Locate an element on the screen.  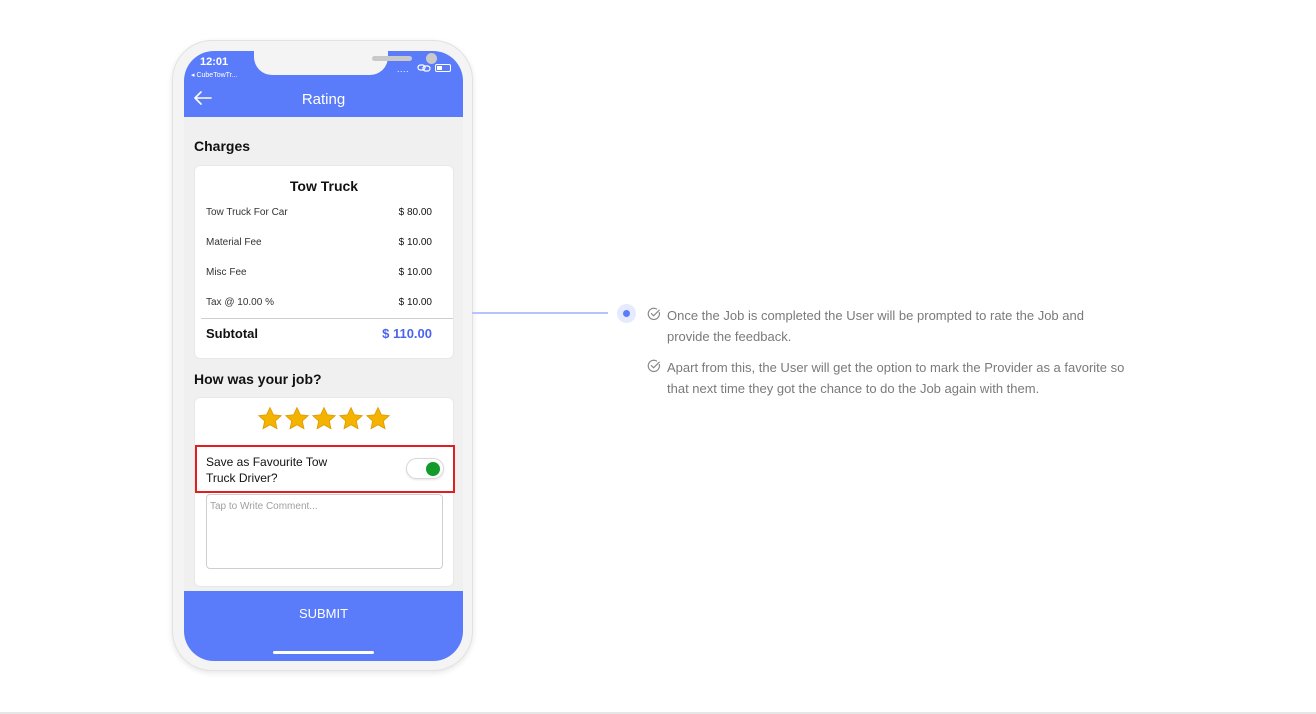
link-icon is located at coordinates (424, 68).